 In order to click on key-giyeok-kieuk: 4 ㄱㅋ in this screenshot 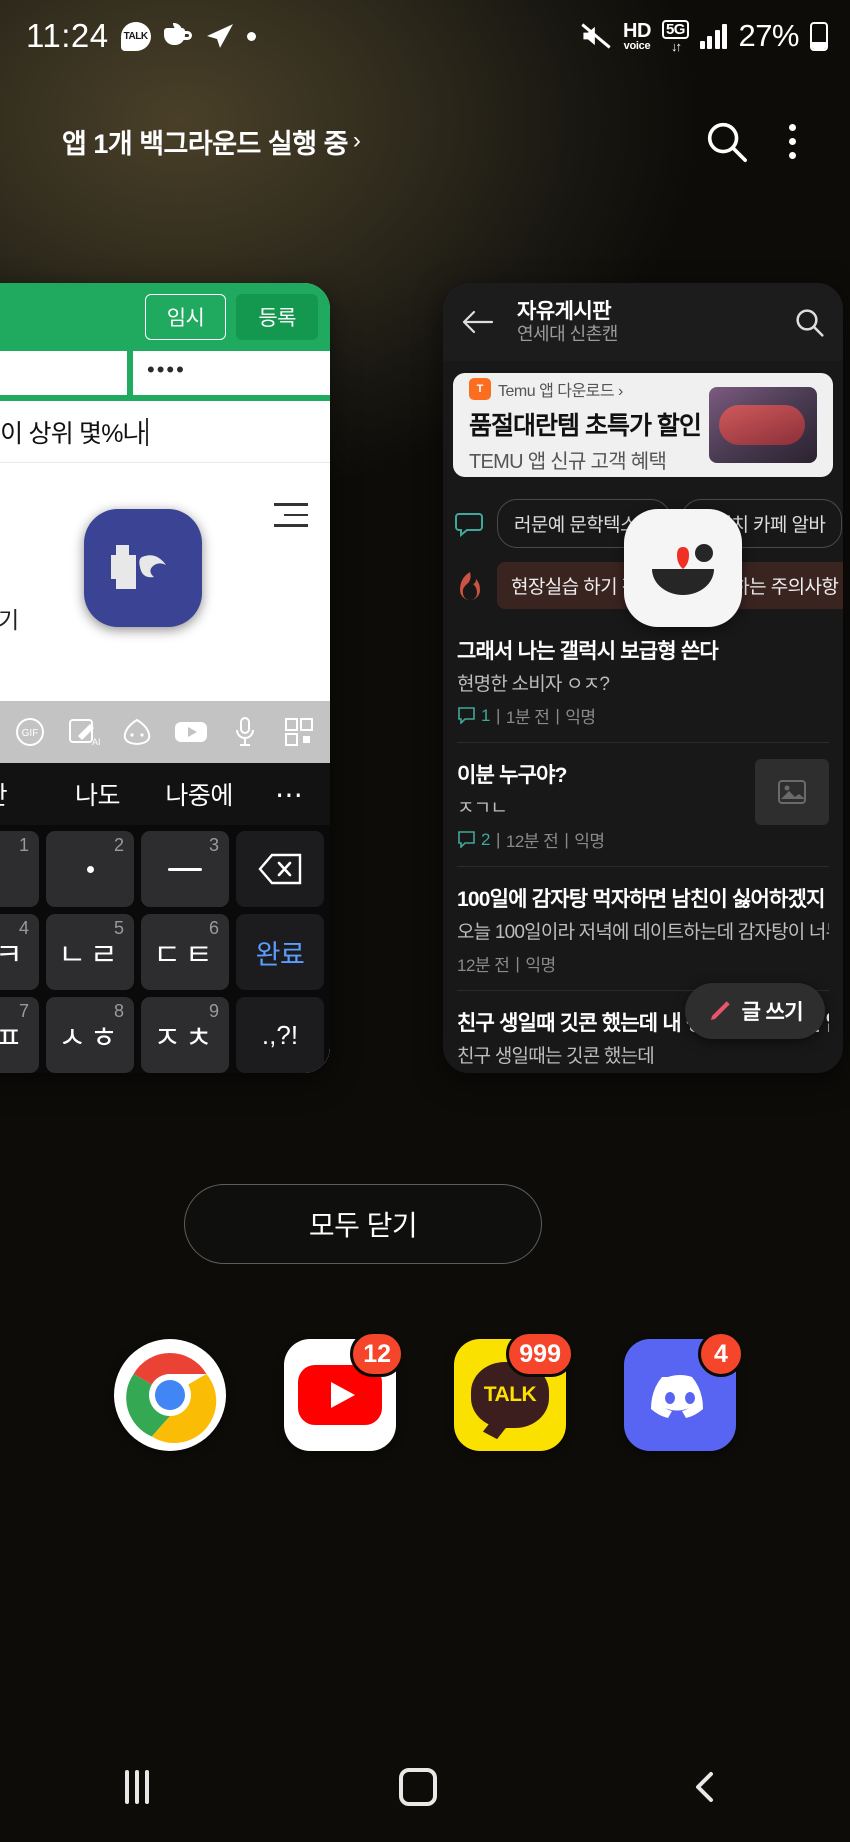, I will do `click(19, 952)`.